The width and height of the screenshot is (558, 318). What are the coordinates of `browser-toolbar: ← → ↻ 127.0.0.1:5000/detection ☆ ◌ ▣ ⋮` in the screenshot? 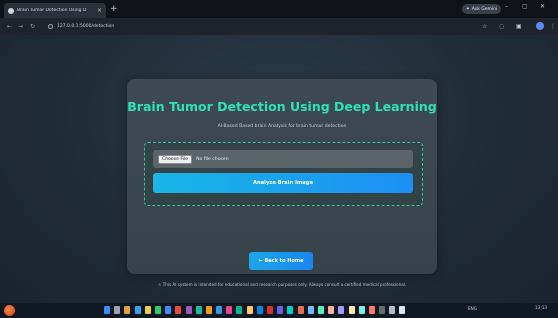 It's located at (279, 26).